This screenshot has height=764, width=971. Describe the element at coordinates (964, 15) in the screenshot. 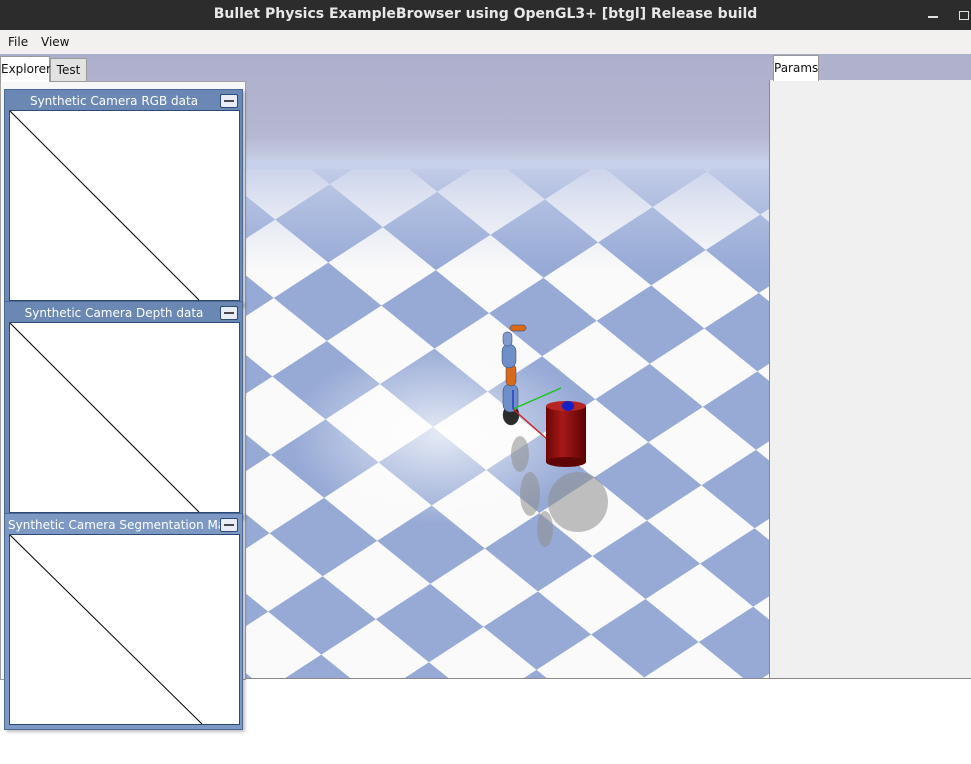

I see `maximize-icon` at that location.